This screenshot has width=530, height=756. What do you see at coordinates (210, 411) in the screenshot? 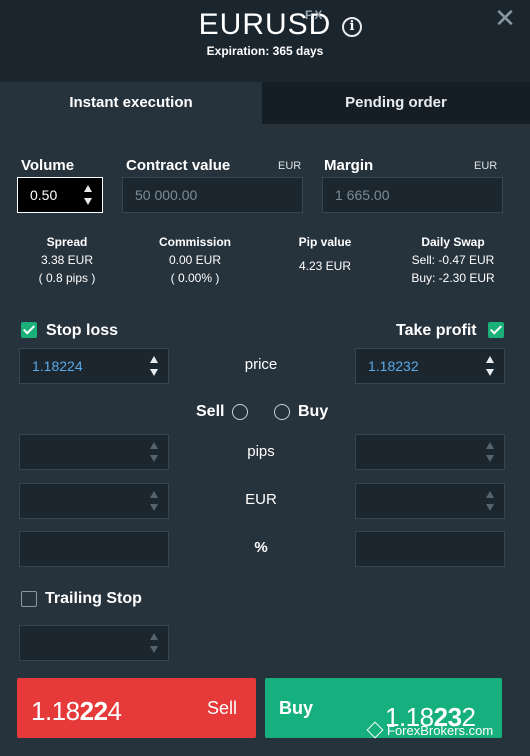
I see `direction-sell-label: Sell` at bounding box center [210, 411].